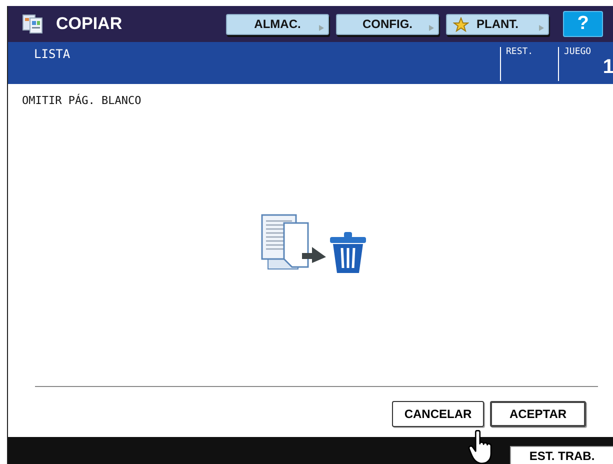  Describe the element at coordinates (52, 54) in the screenshot. I see `mode-label: LISTA` at that location.